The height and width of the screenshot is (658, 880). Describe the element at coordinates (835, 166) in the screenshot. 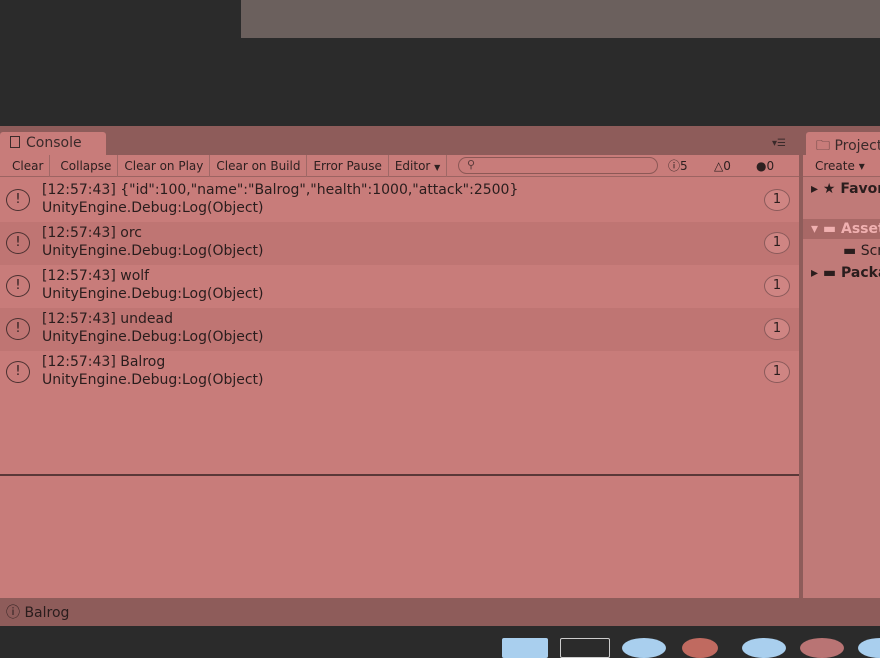

I see `create-label: Create` at that location.